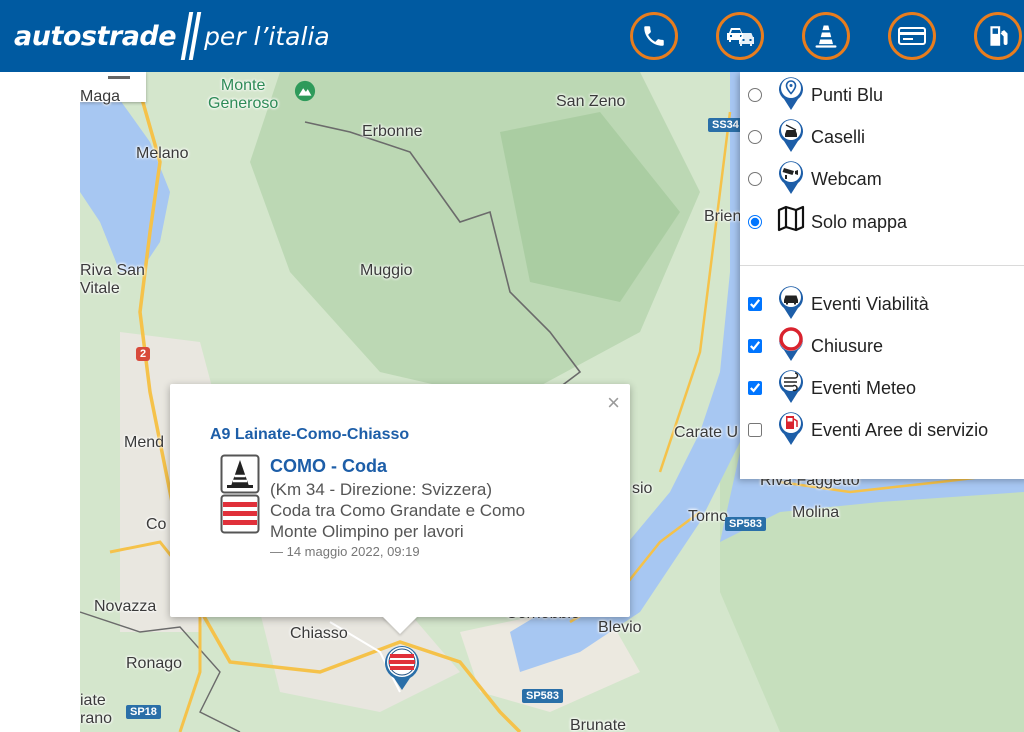  I want to click on closure-pin-icon, so click(791, 344).